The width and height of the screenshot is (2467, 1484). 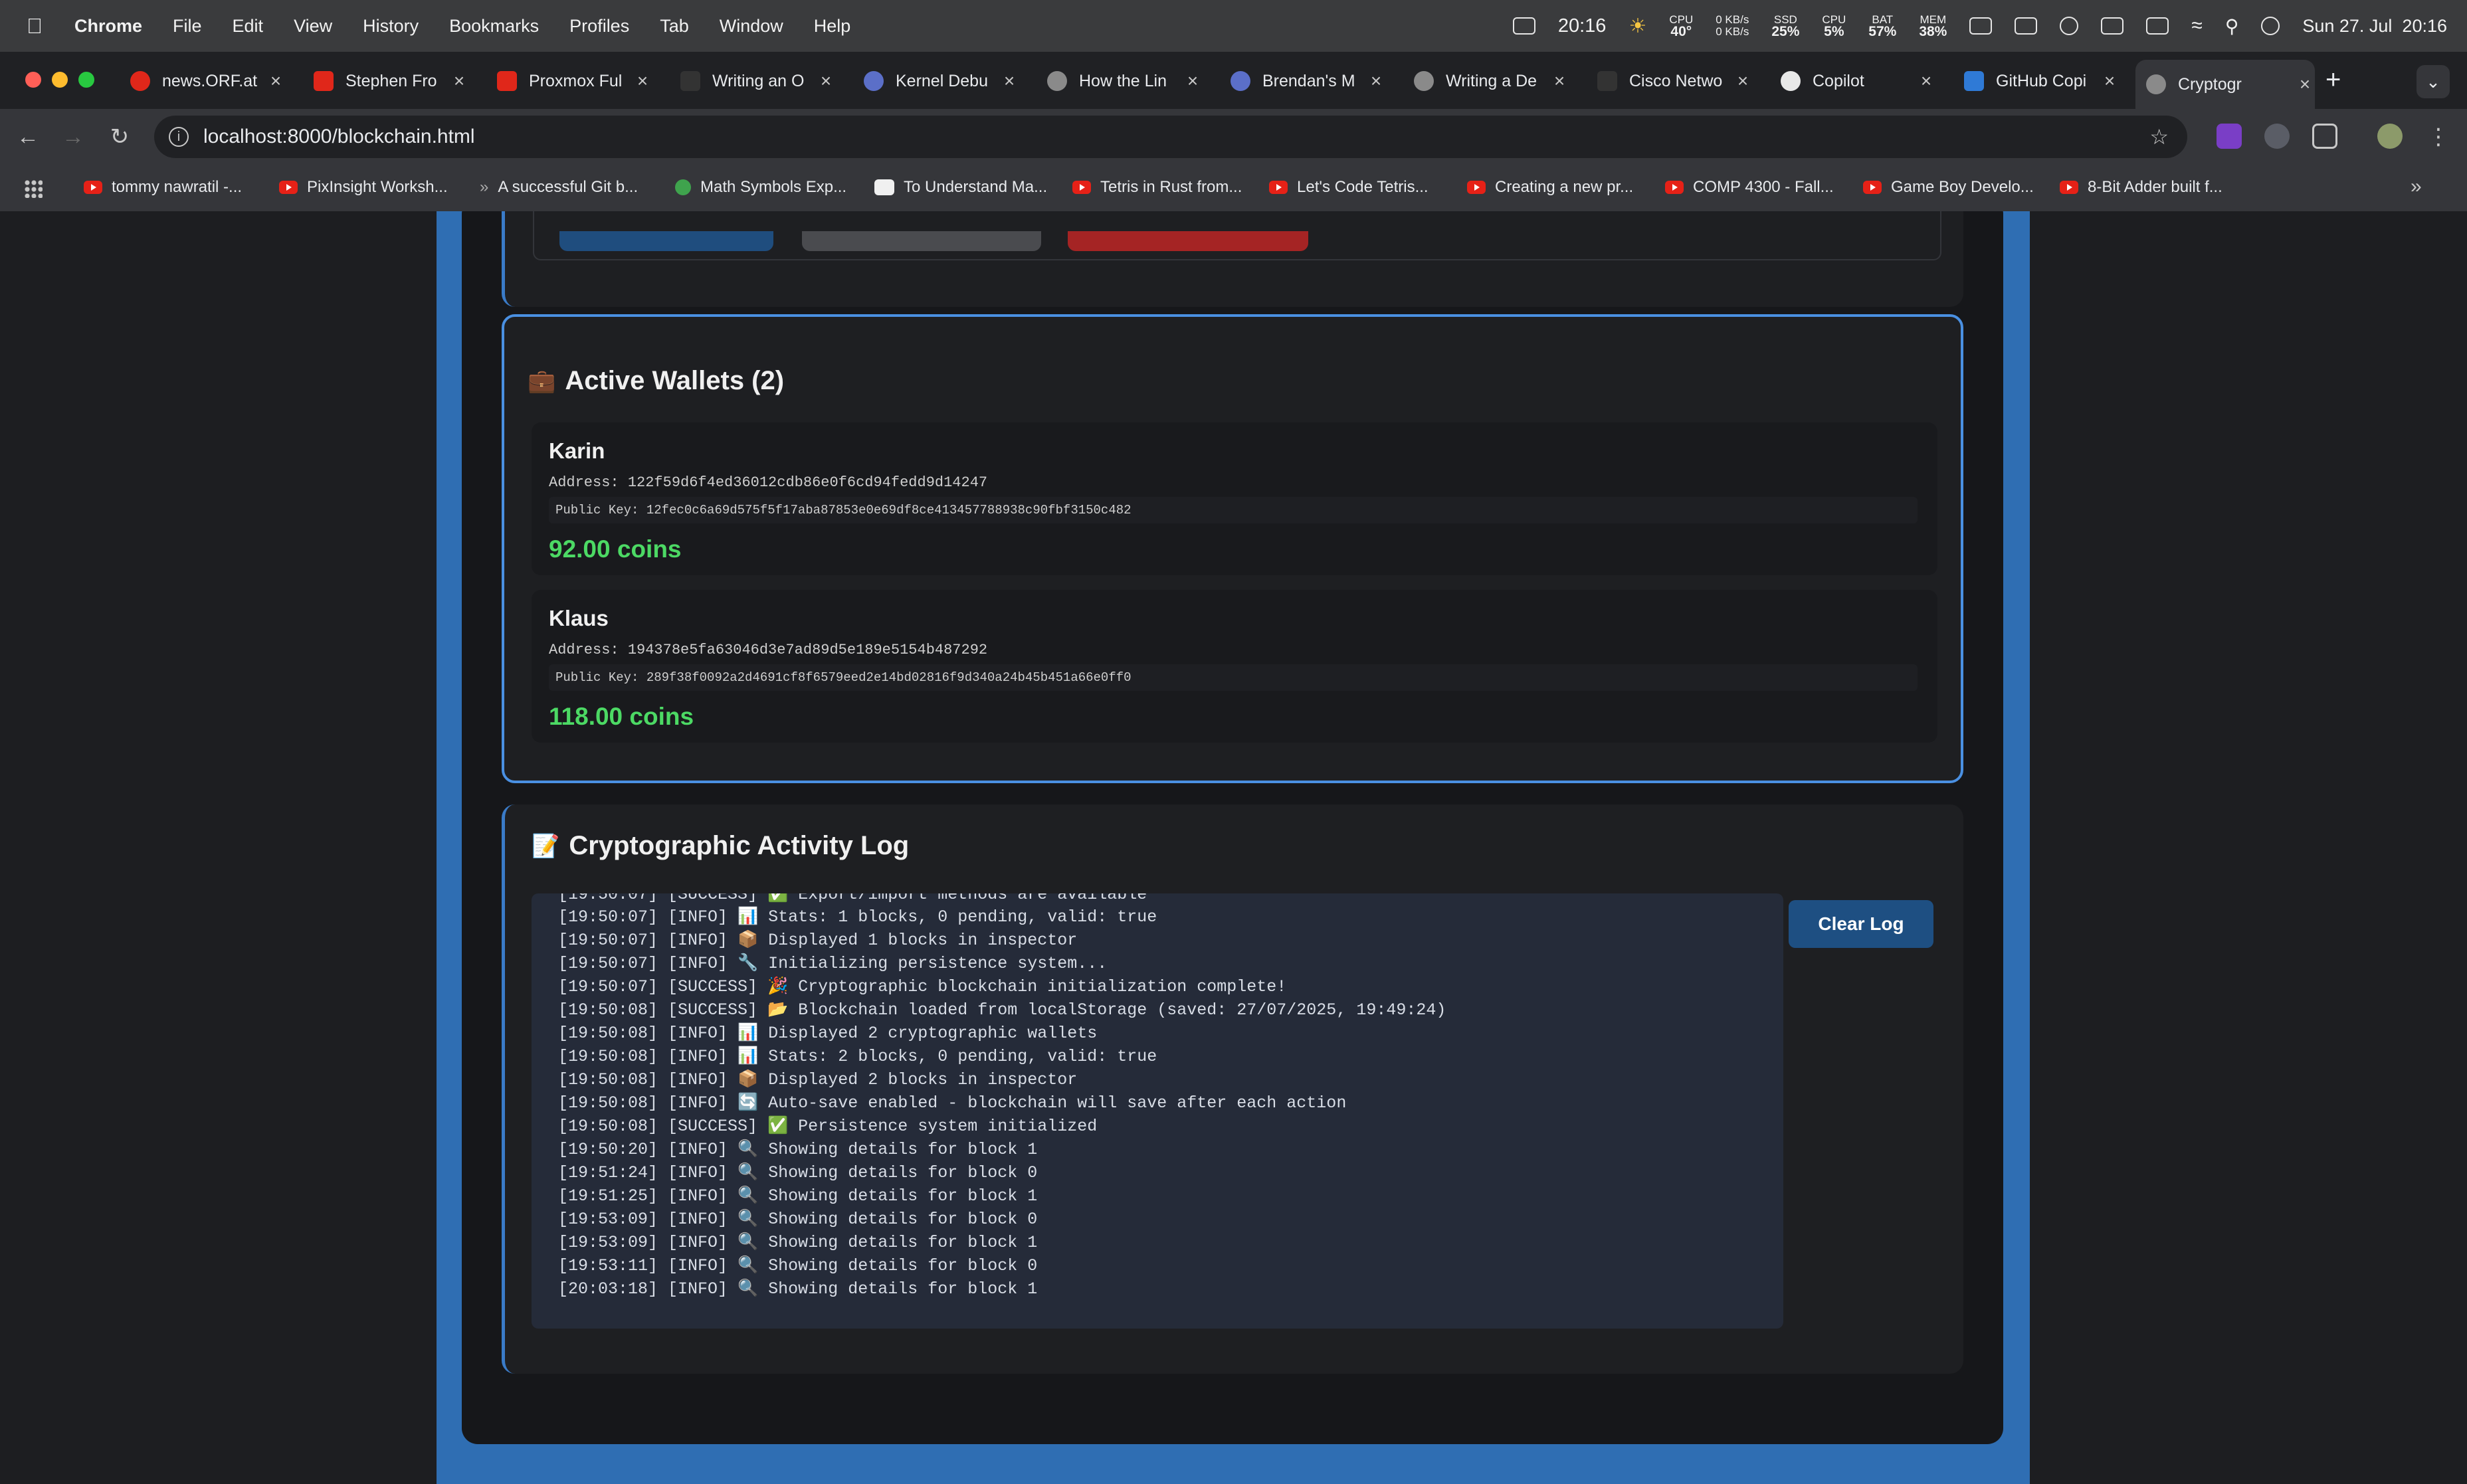 I want to click on vpn-icon, so click(x=2069, y=26).